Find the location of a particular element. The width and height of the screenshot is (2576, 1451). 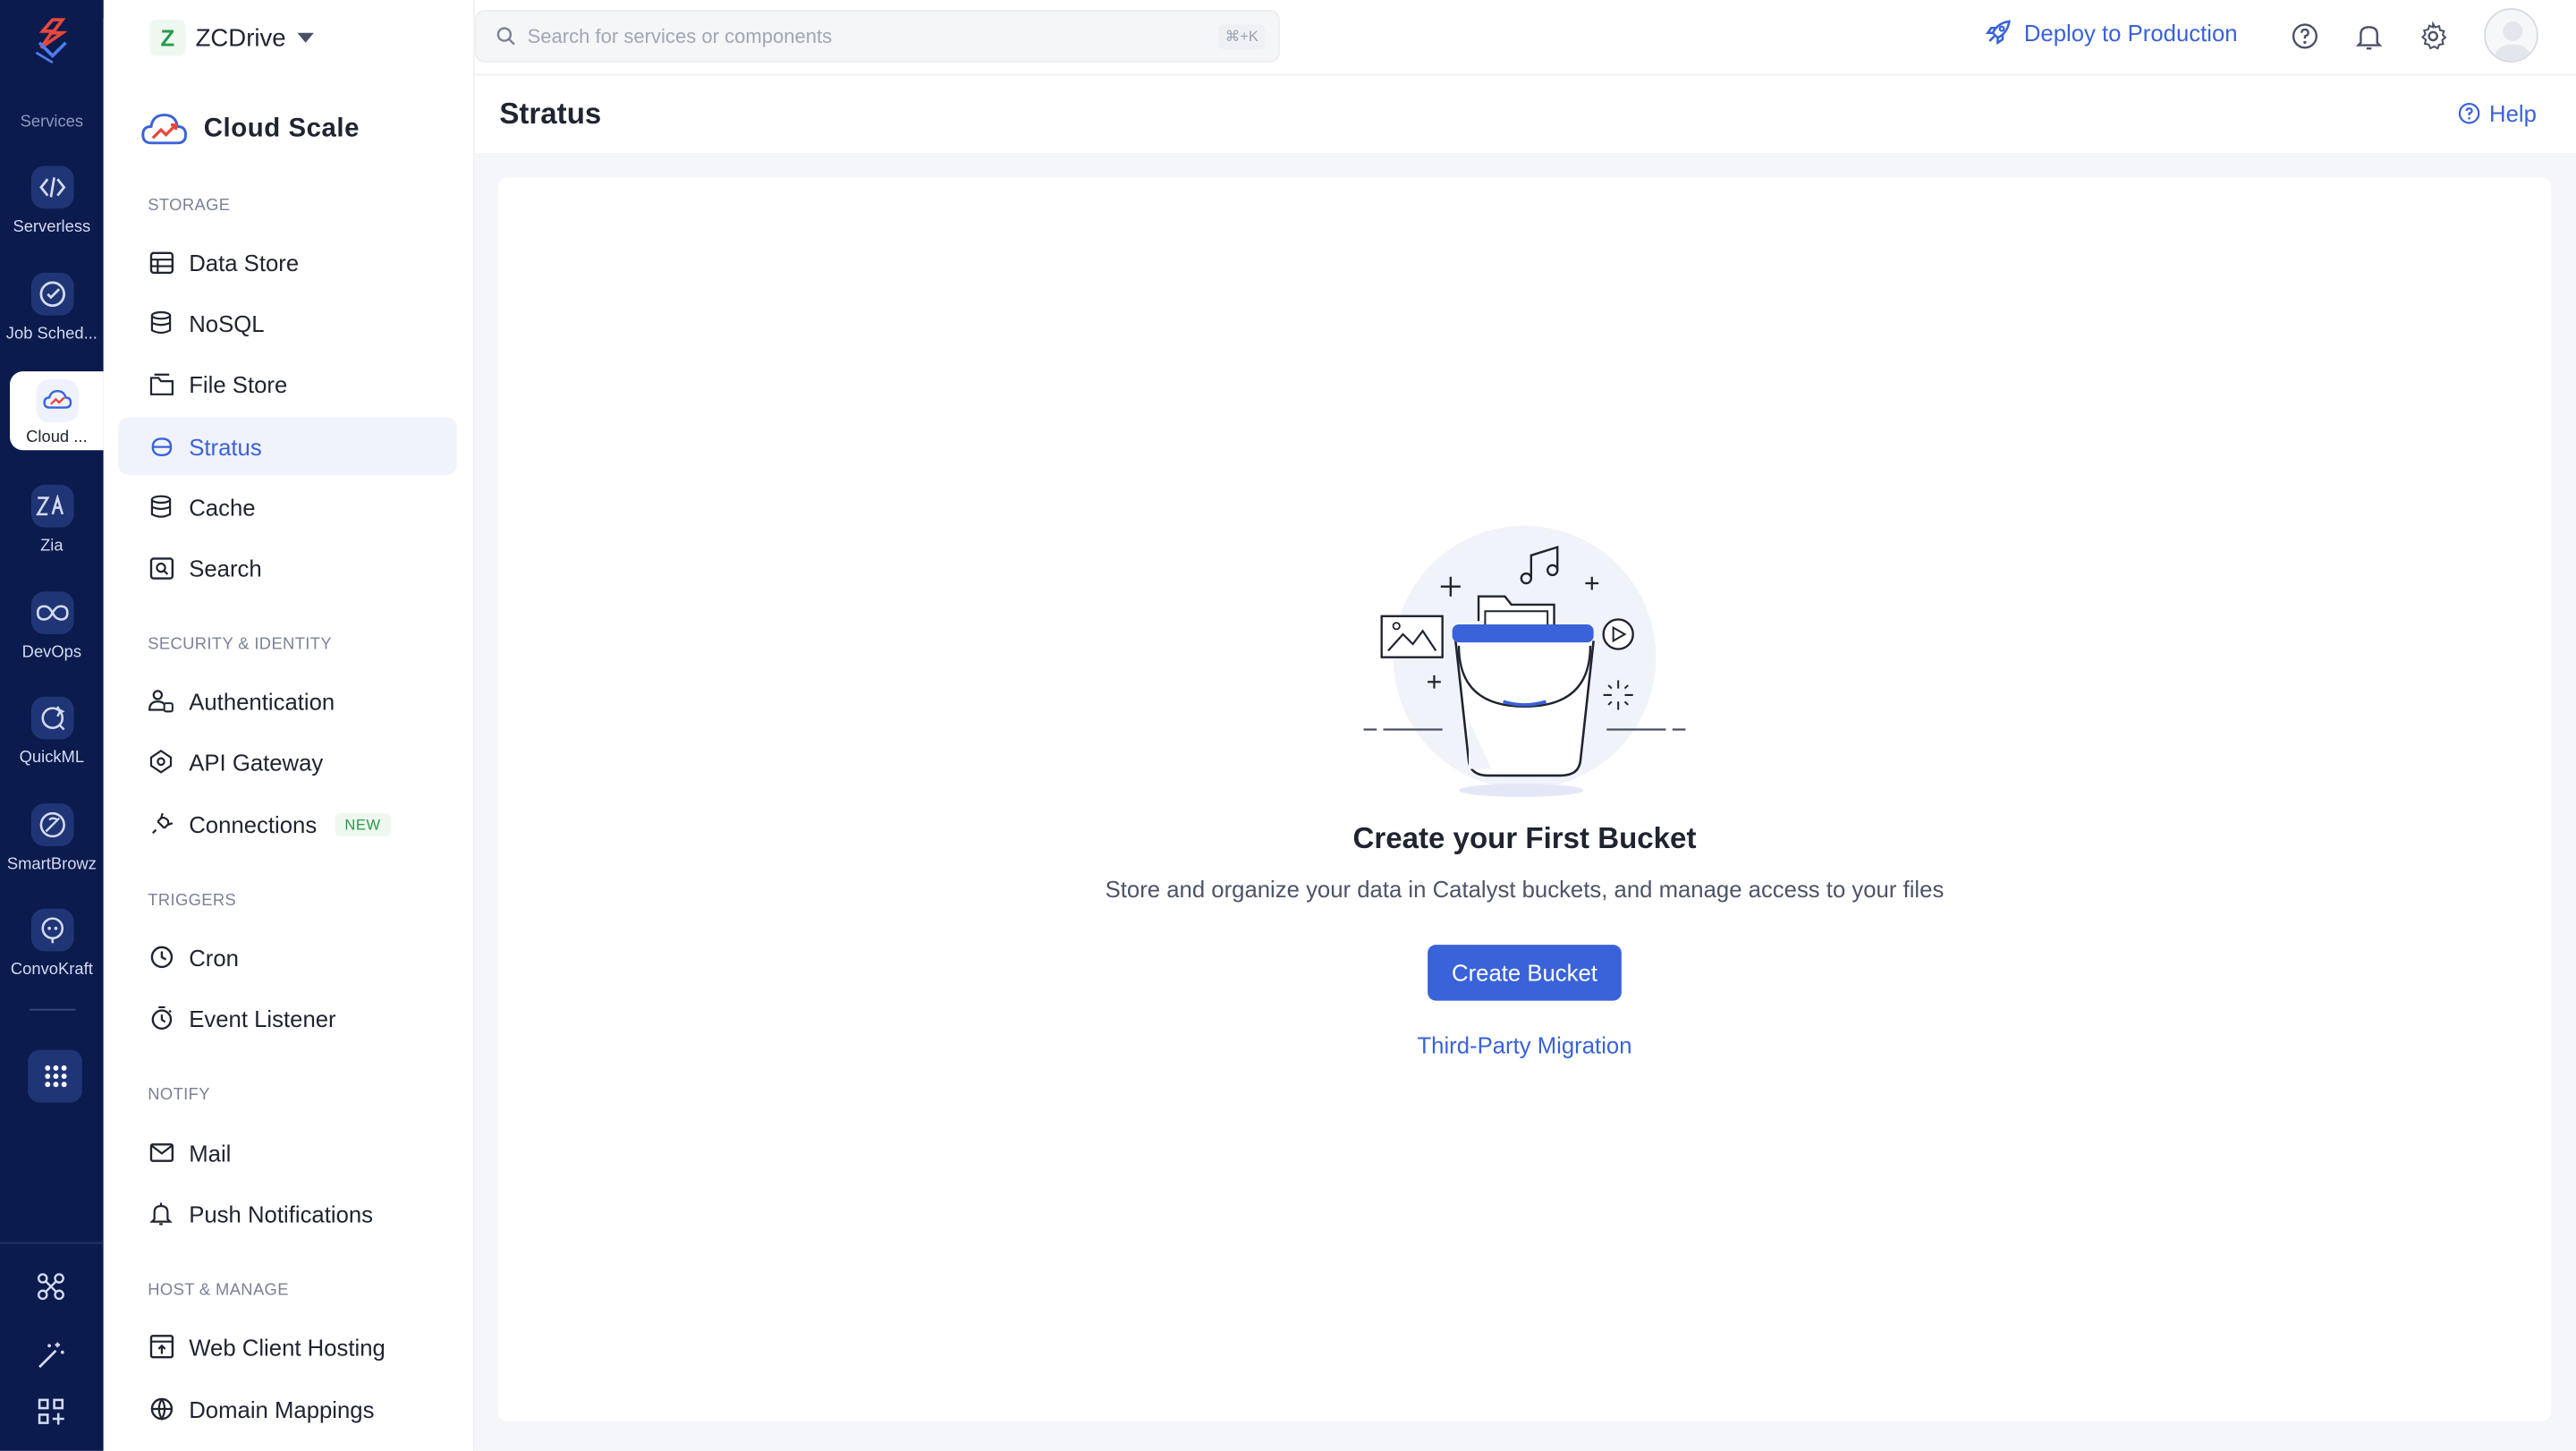

api-gateway-icon is located at coordinates (161, 762).